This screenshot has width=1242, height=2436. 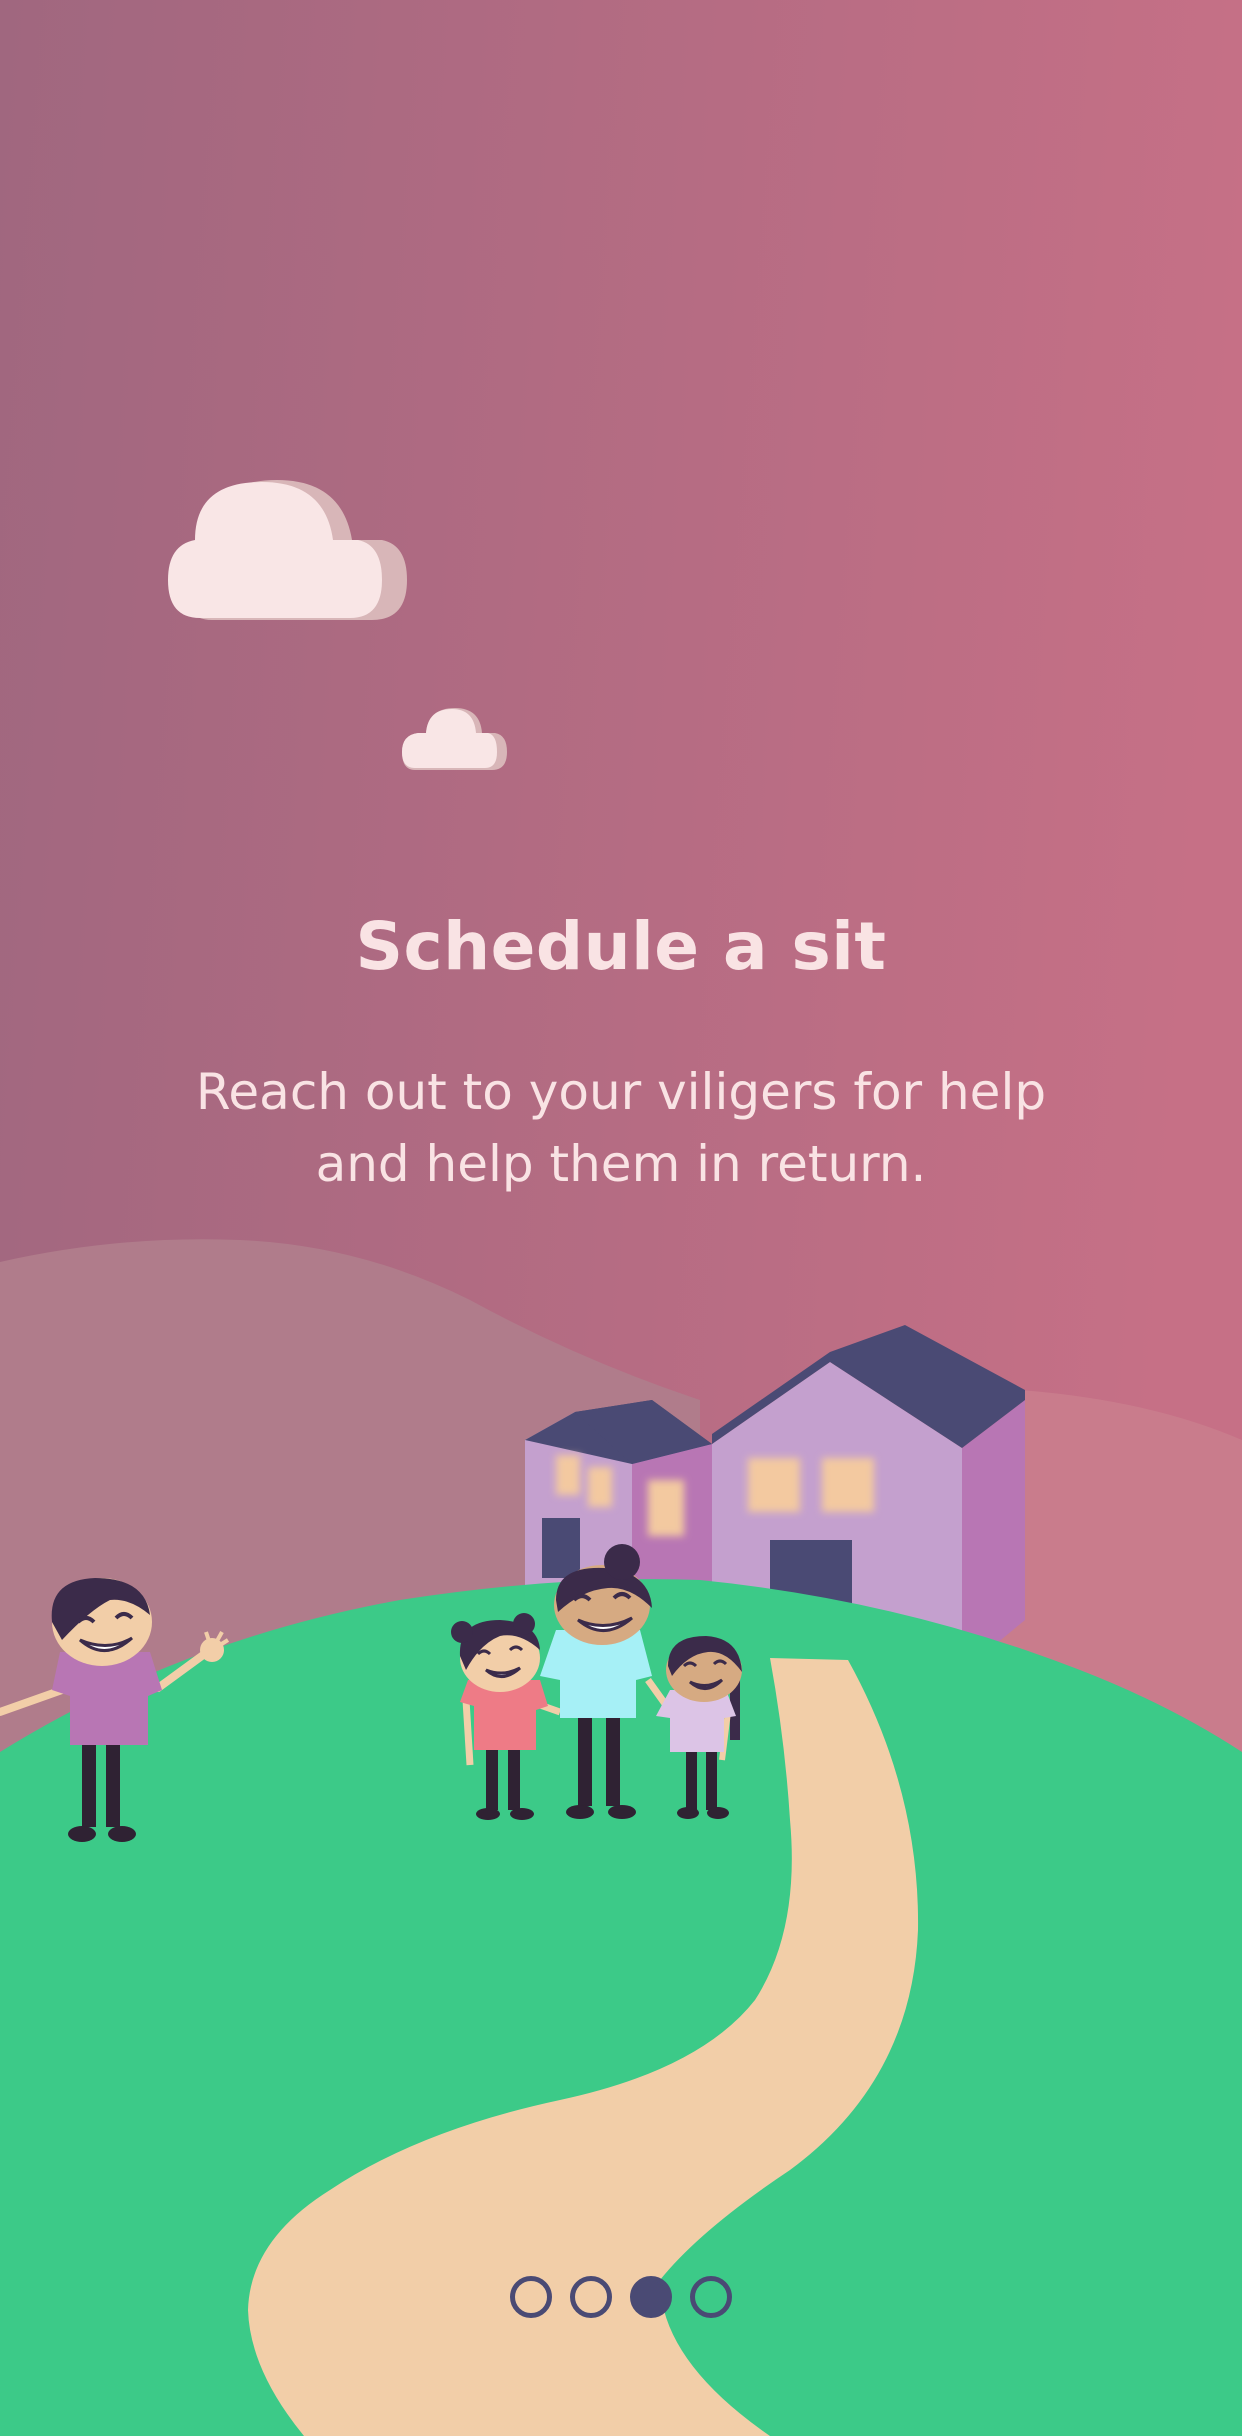 What do you see at coordinates (621, 946) in the screenshot?
I see `onboarding-title: Schedule a sit` at bounding box center [621, 946].